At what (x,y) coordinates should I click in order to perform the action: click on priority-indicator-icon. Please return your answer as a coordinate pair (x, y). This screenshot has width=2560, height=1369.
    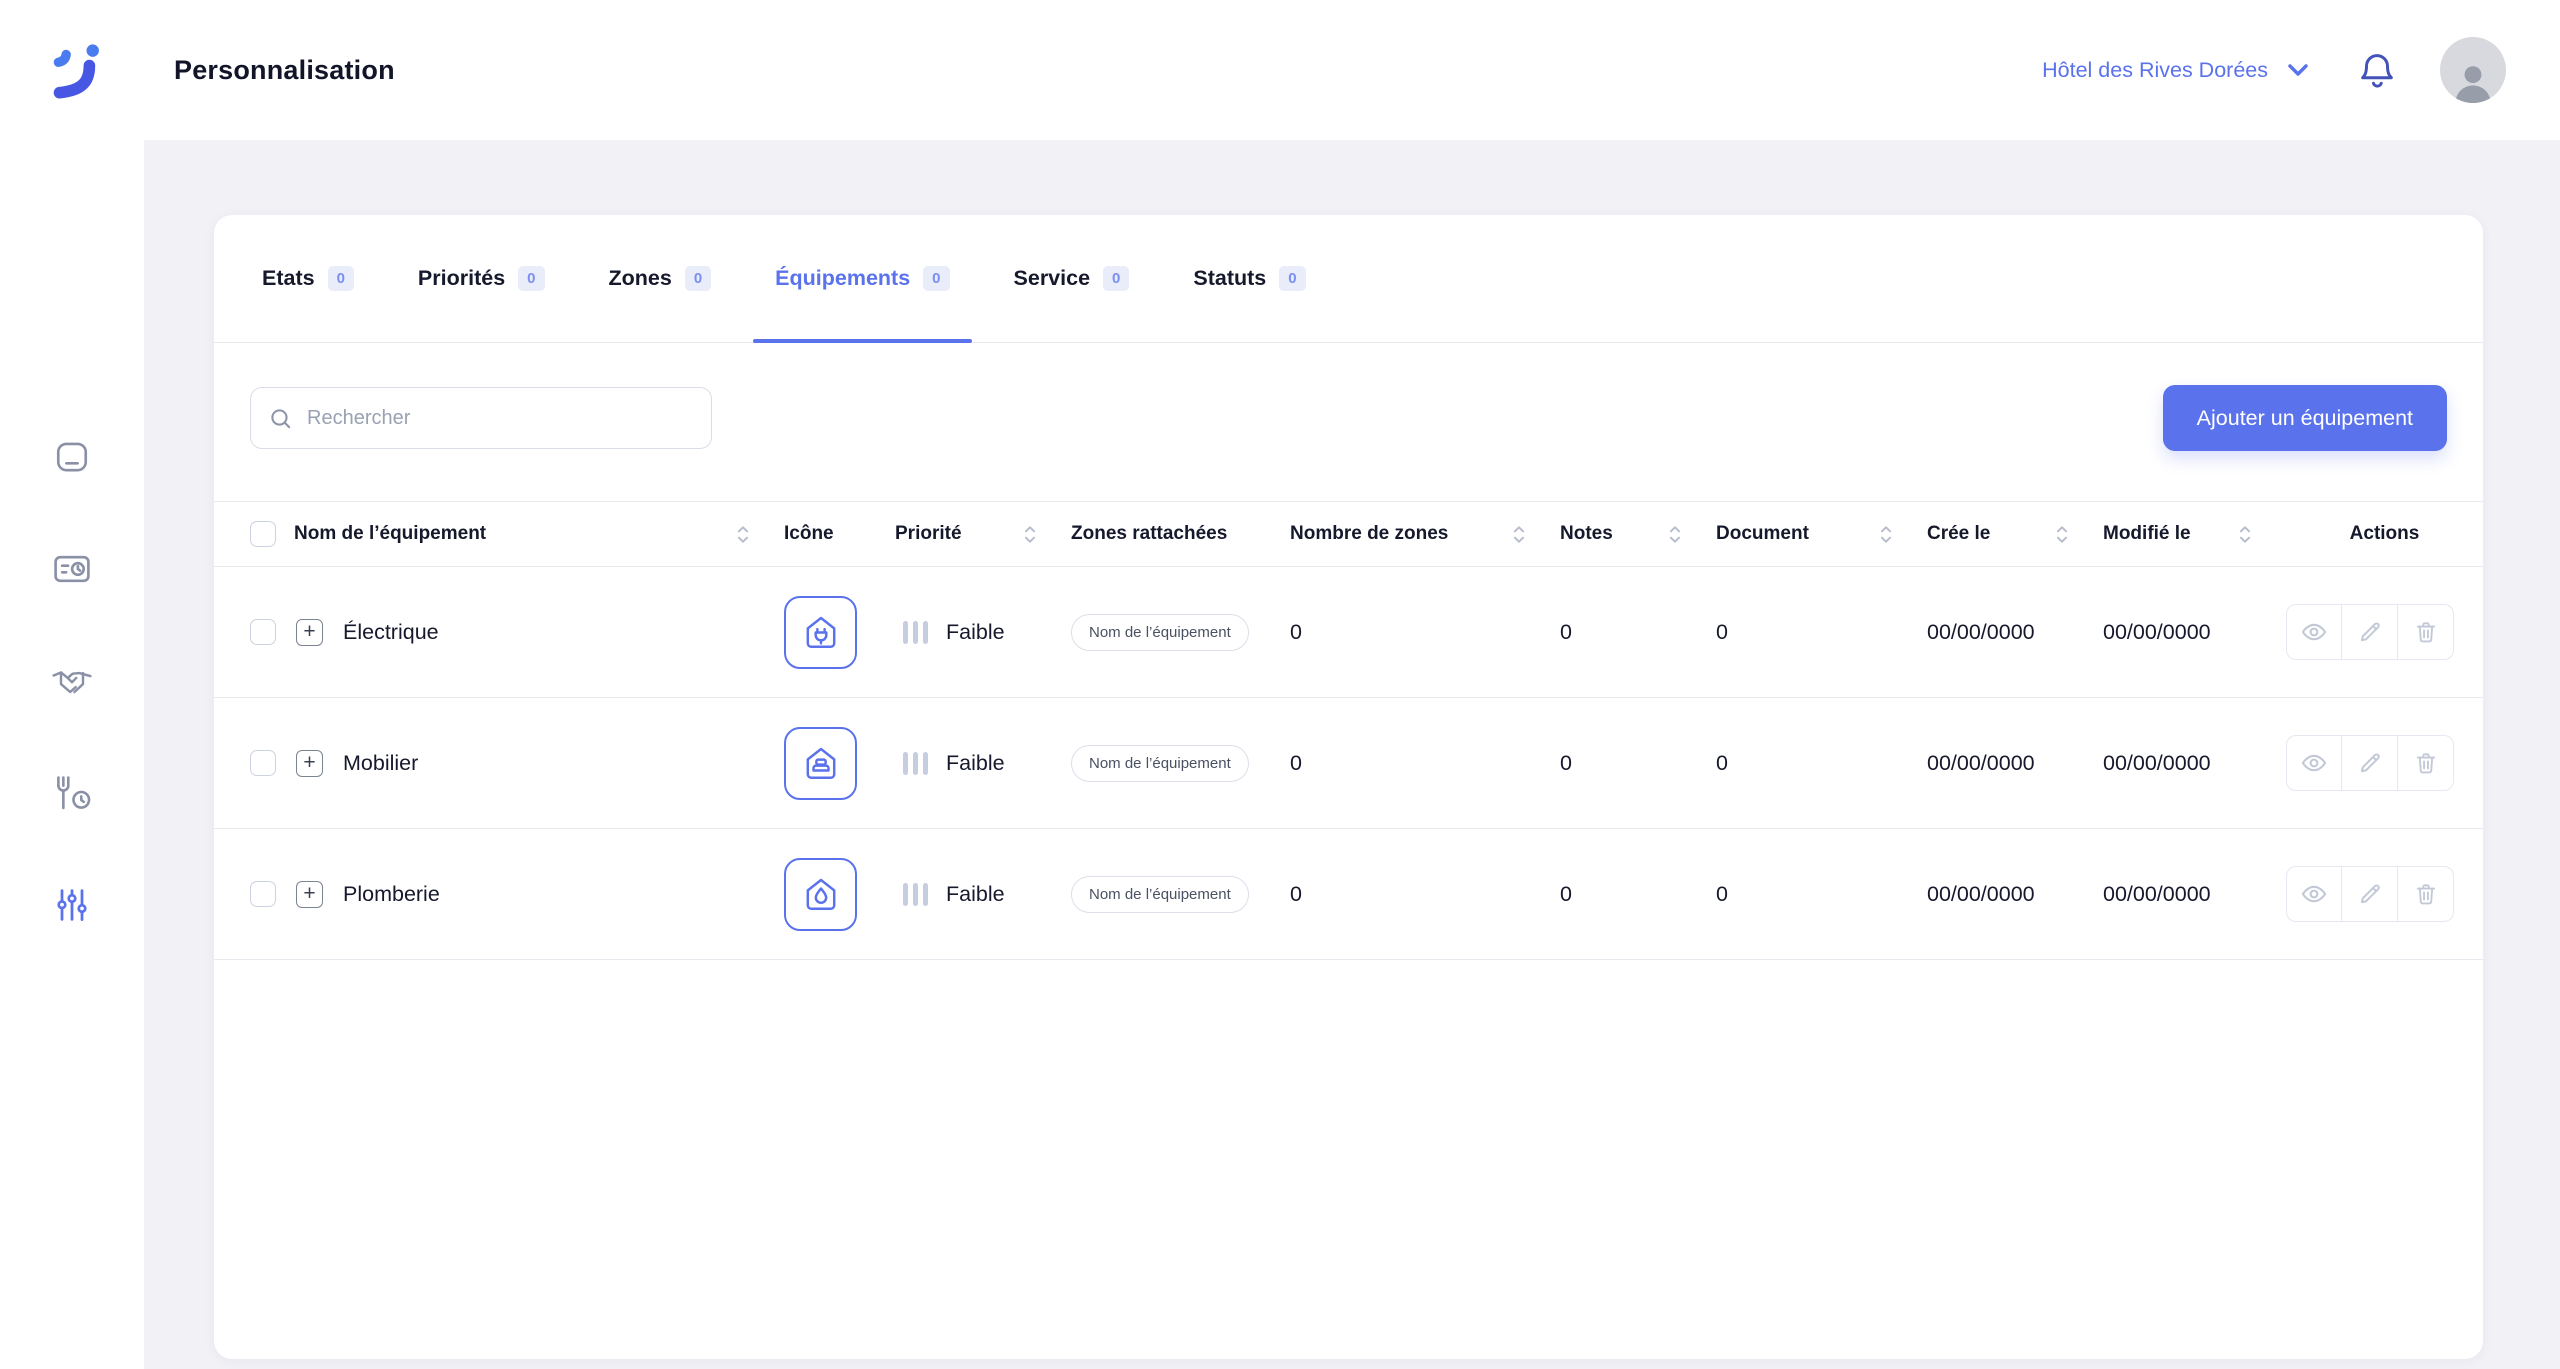
    Looking at the image, I should click on (915, 894).